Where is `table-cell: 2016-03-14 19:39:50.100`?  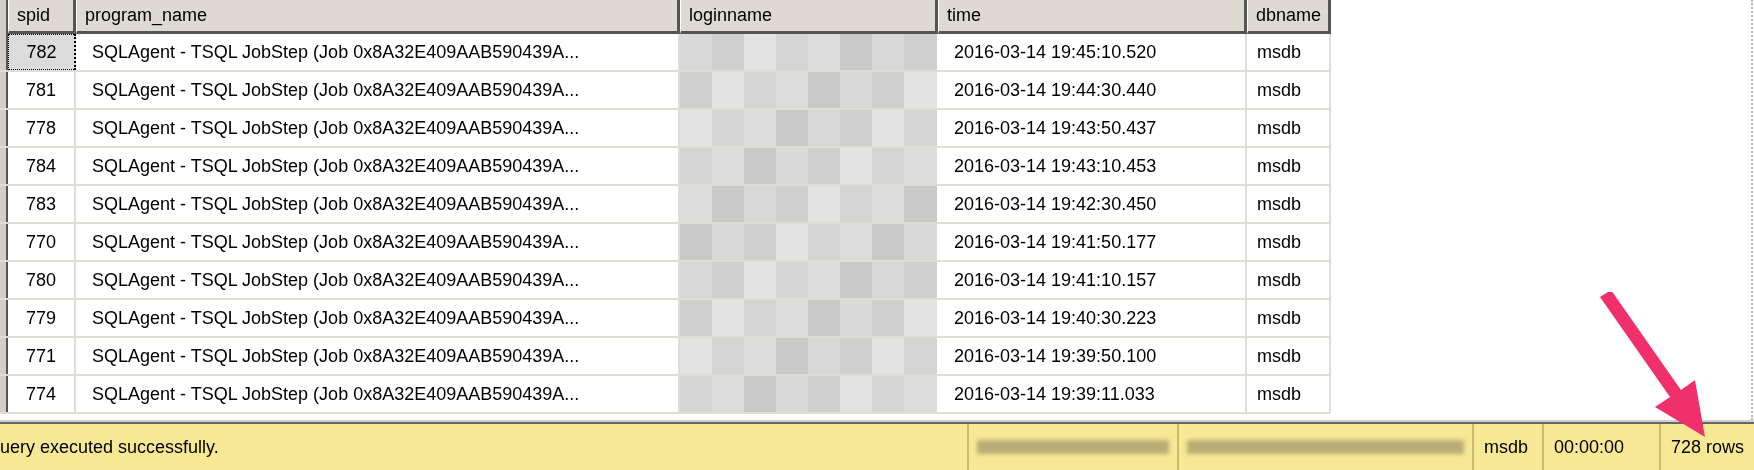
table-cell: 2016-03-14 19:39:50.100 is located at coordinates (1092, 356).